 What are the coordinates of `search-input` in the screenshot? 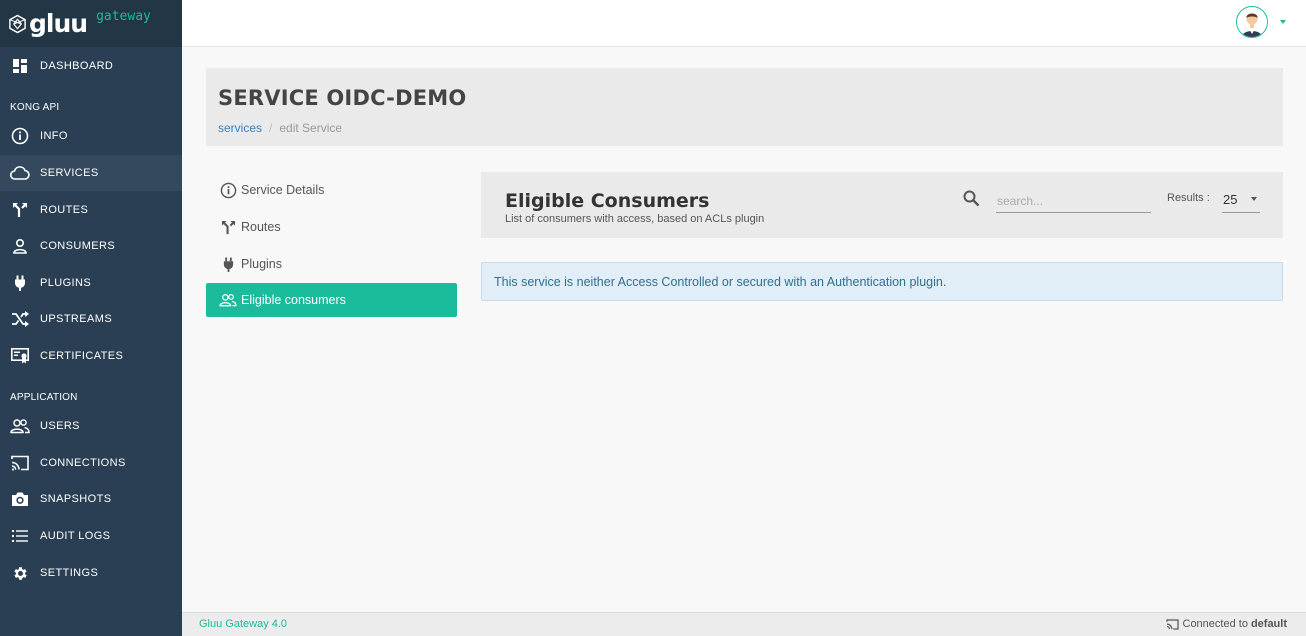 It's located at (1073, 201).